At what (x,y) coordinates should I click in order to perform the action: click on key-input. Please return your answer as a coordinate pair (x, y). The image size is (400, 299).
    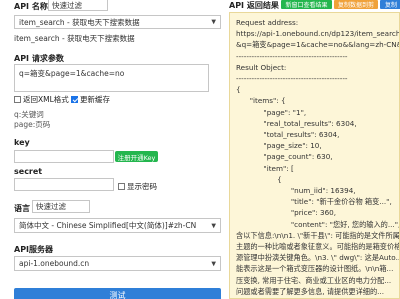
    Looking at the image, I should click on (64, 156).